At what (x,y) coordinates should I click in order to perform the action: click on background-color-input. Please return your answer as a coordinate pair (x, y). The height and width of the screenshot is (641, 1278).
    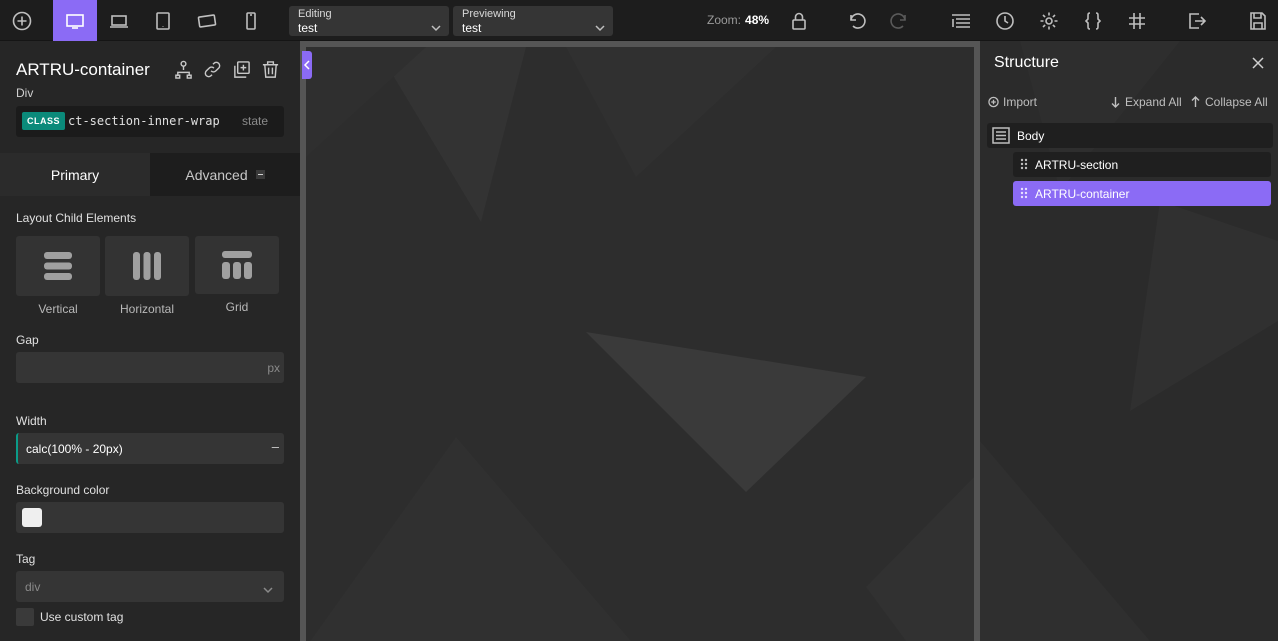
    Looking at the image, I should click on (150, 517).